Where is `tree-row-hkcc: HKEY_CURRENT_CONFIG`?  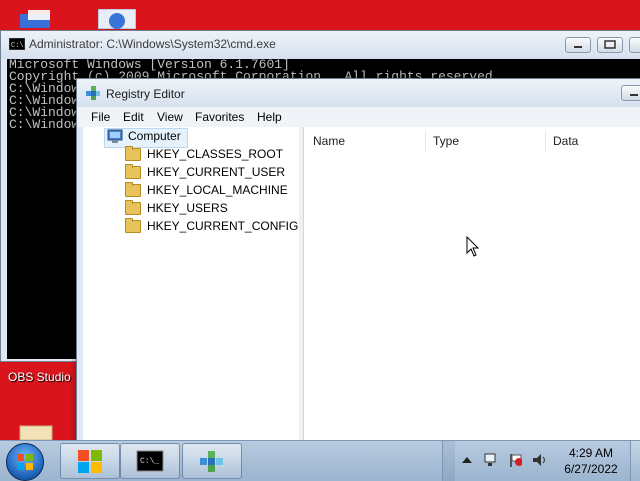 tree-row-hkcc: HKEY_CURRENT_CONFIG is located at coordinates (190, 226).